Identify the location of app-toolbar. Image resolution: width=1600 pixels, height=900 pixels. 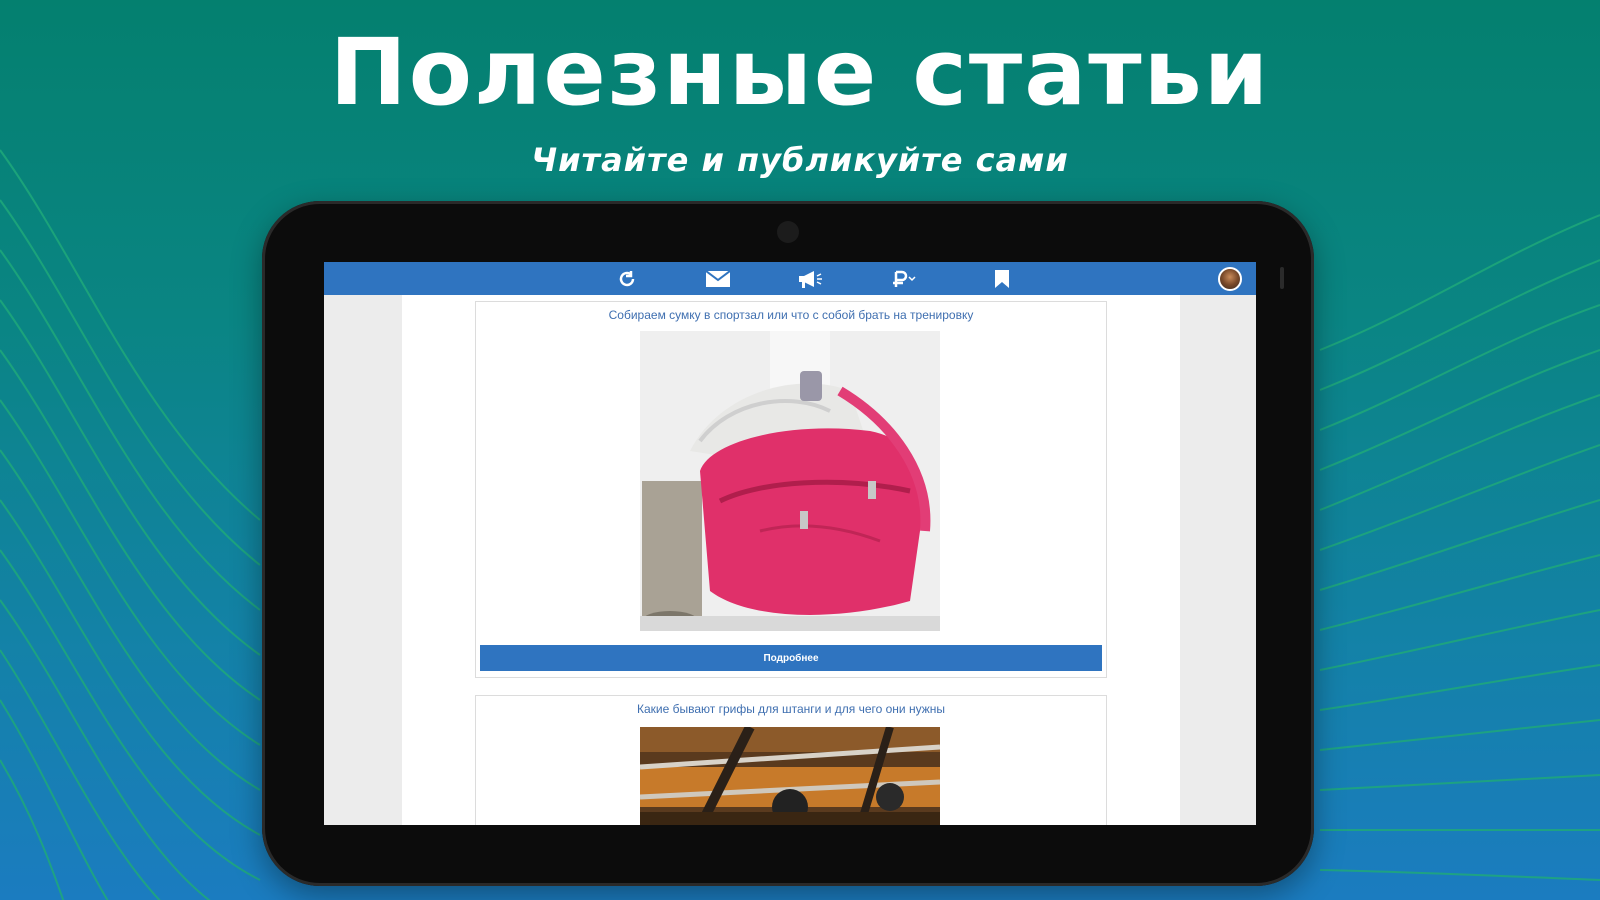
(790, 278).